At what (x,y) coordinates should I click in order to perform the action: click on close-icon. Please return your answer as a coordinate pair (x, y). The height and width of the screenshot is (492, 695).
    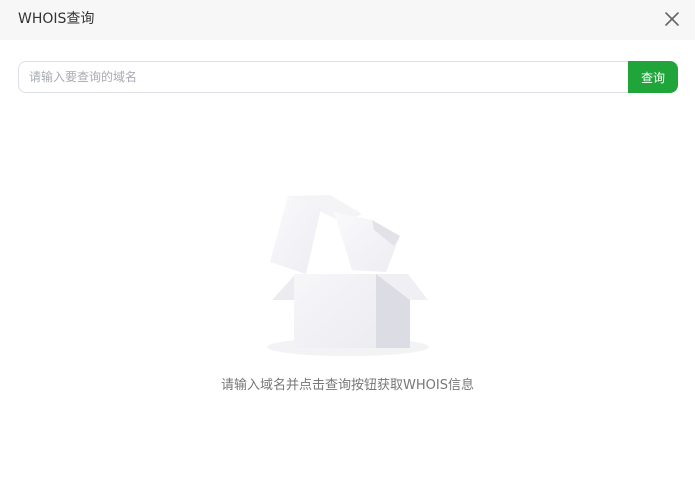
    Looking at the image, I should click on (672, 19).